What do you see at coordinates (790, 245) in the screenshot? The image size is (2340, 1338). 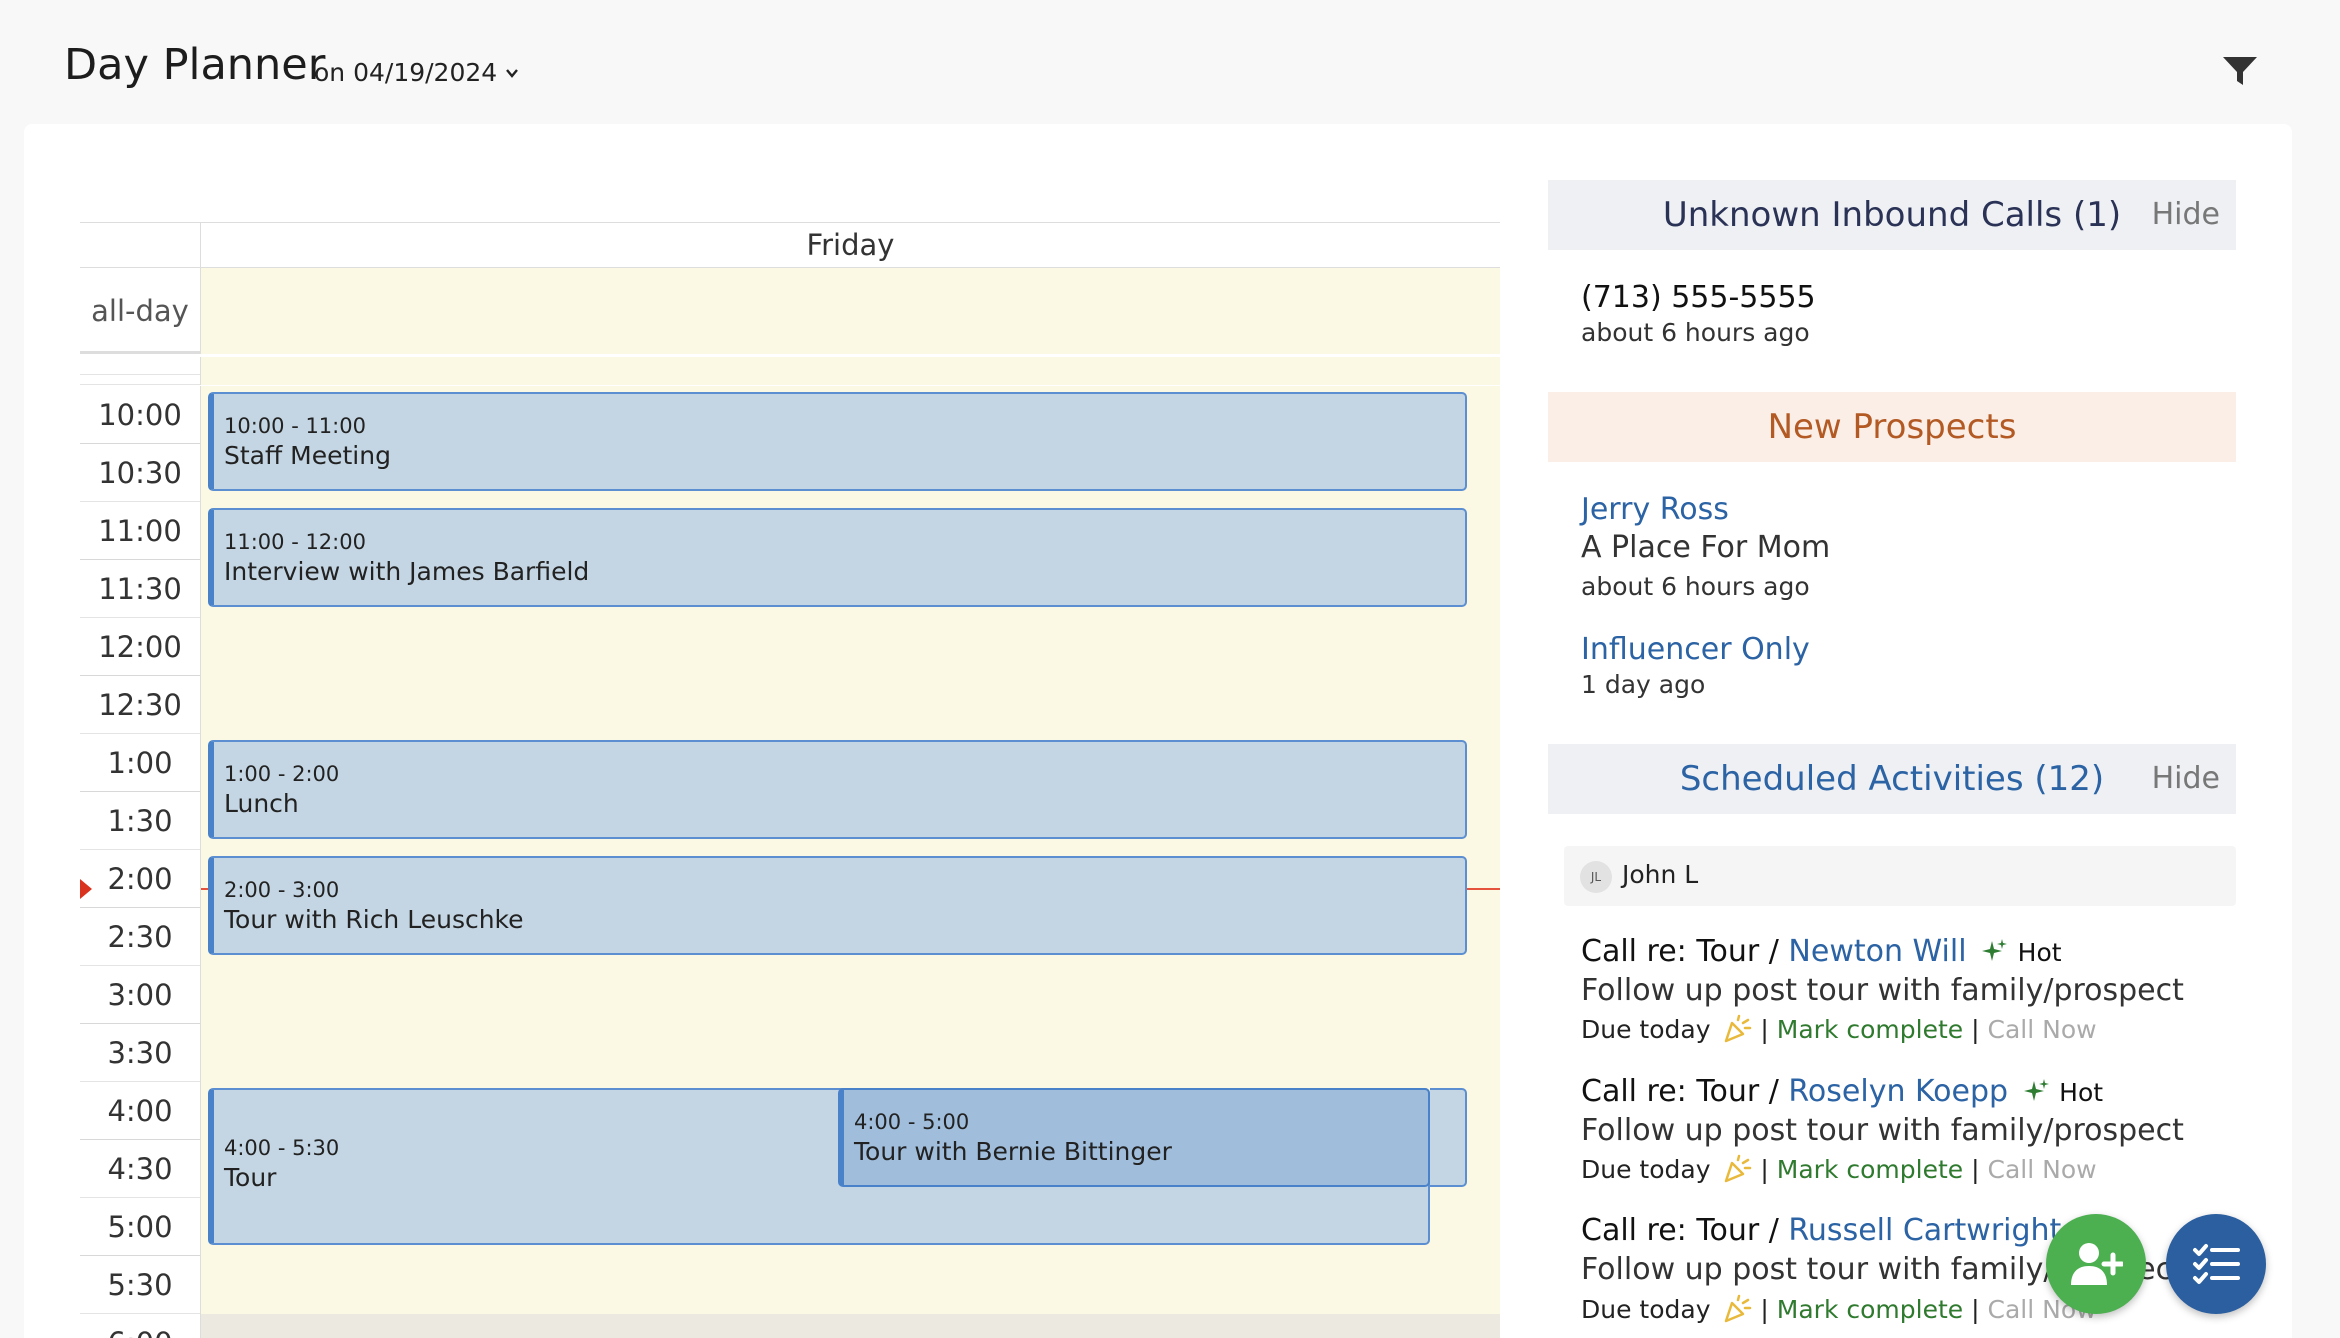 I see `calendar-header: Friday` at bounding box center [790, 245].